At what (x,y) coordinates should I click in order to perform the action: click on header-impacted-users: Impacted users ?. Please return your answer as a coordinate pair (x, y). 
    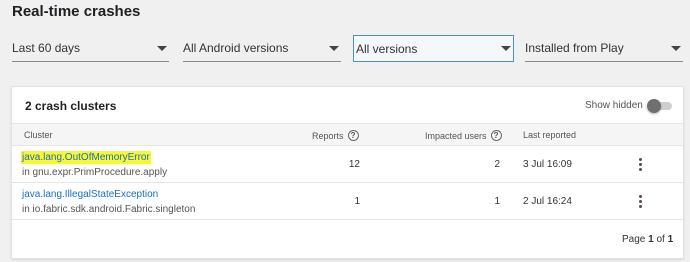
    Looking at the image, I should click on (463, 135).